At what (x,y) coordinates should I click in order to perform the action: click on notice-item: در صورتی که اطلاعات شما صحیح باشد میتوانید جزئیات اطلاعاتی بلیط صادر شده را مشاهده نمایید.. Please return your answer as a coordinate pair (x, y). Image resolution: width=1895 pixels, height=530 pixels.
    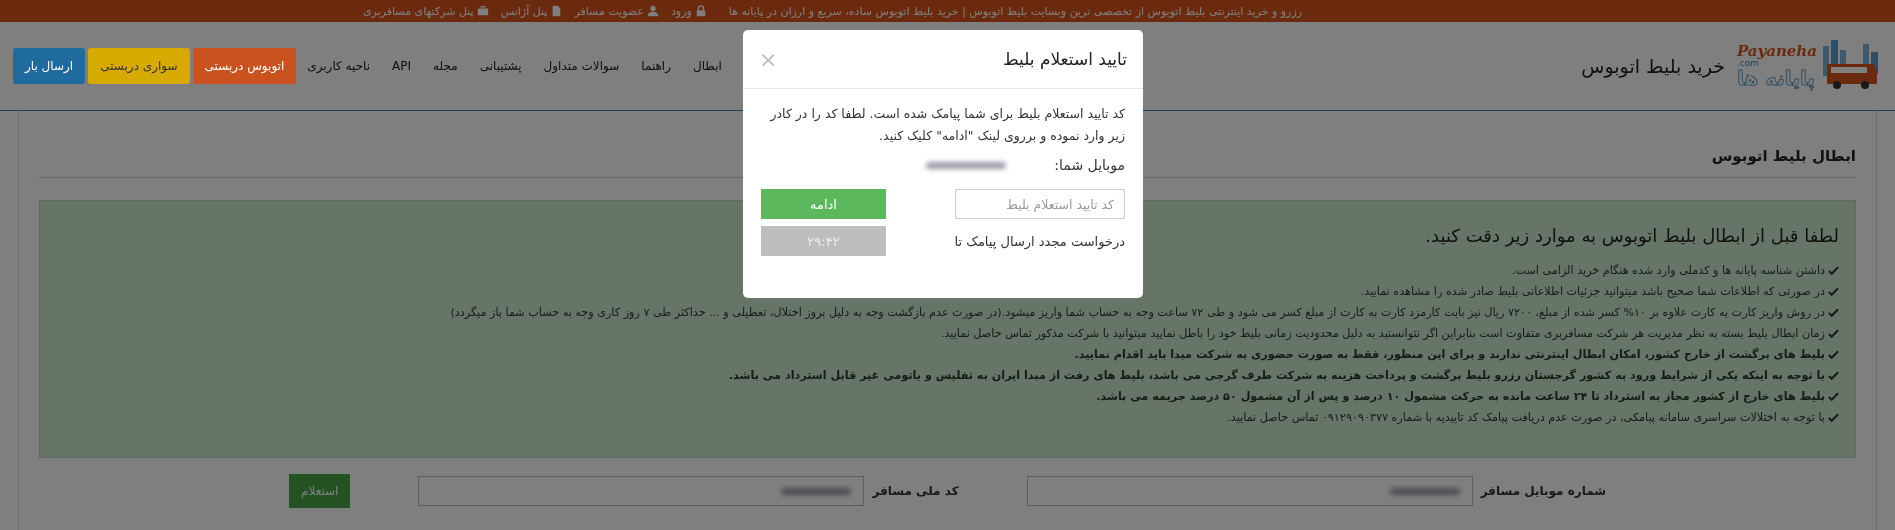
    Looking at the image, I should click on (1592, 292).